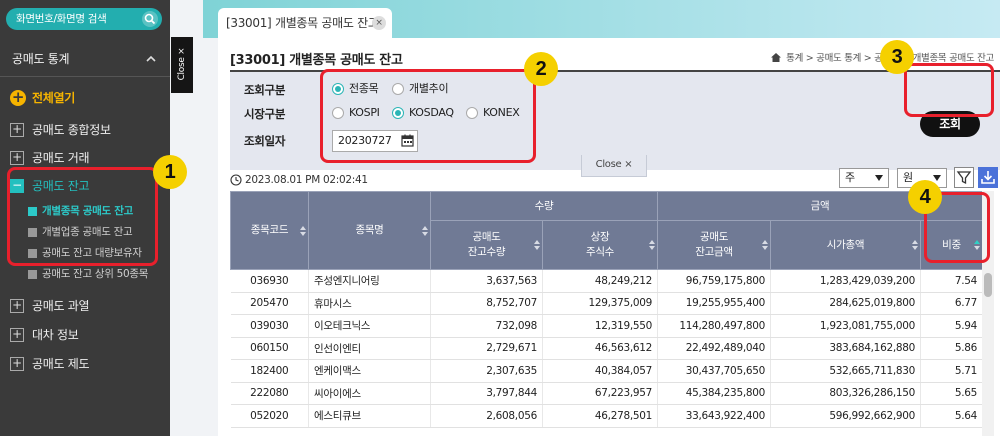 The image size is (1000, 436). Describe the element at coordinates (951, 393) in the screenshot. I see `cell-ratio: 5.65` at that location.